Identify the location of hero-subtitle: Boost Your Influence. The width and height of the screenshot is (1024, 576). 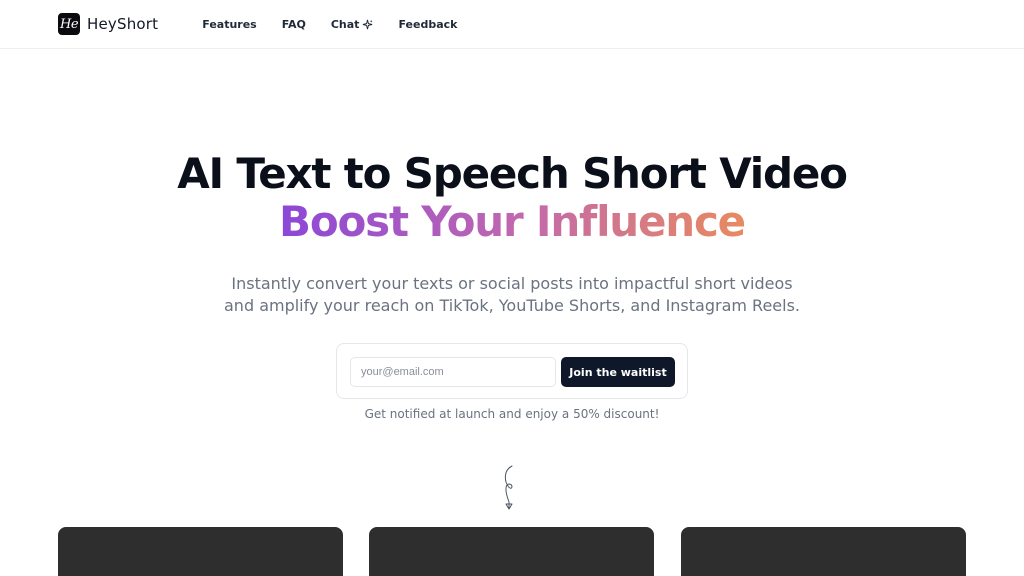
(512, 222).